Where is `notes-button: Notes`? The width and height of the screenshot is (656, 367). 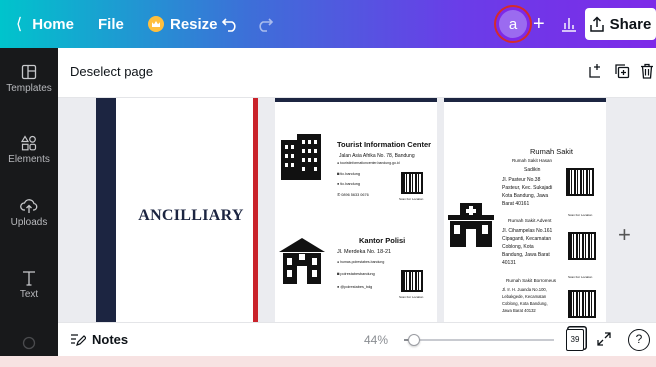
notes-button: Notes is located at coordinates (99, 339).